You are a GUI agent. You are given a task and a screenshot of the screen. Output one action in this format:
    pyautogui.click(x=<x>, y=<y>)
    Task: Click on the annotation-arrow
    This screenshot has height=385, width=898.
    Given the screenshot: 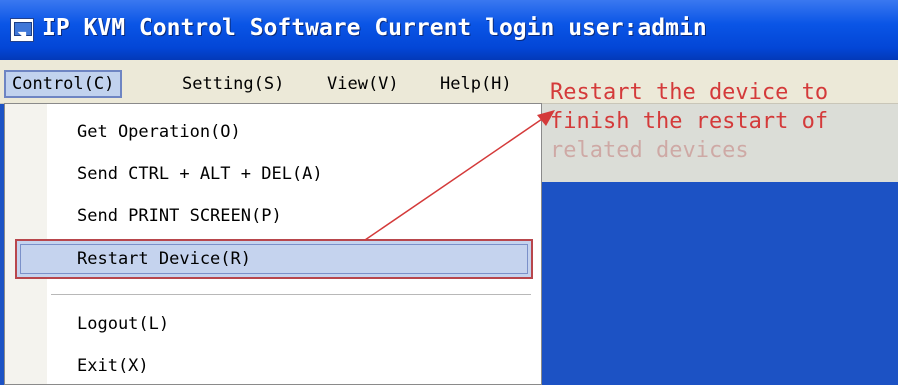 What is the action you would take?
    pyautogui.click(x=459, y=175)
    